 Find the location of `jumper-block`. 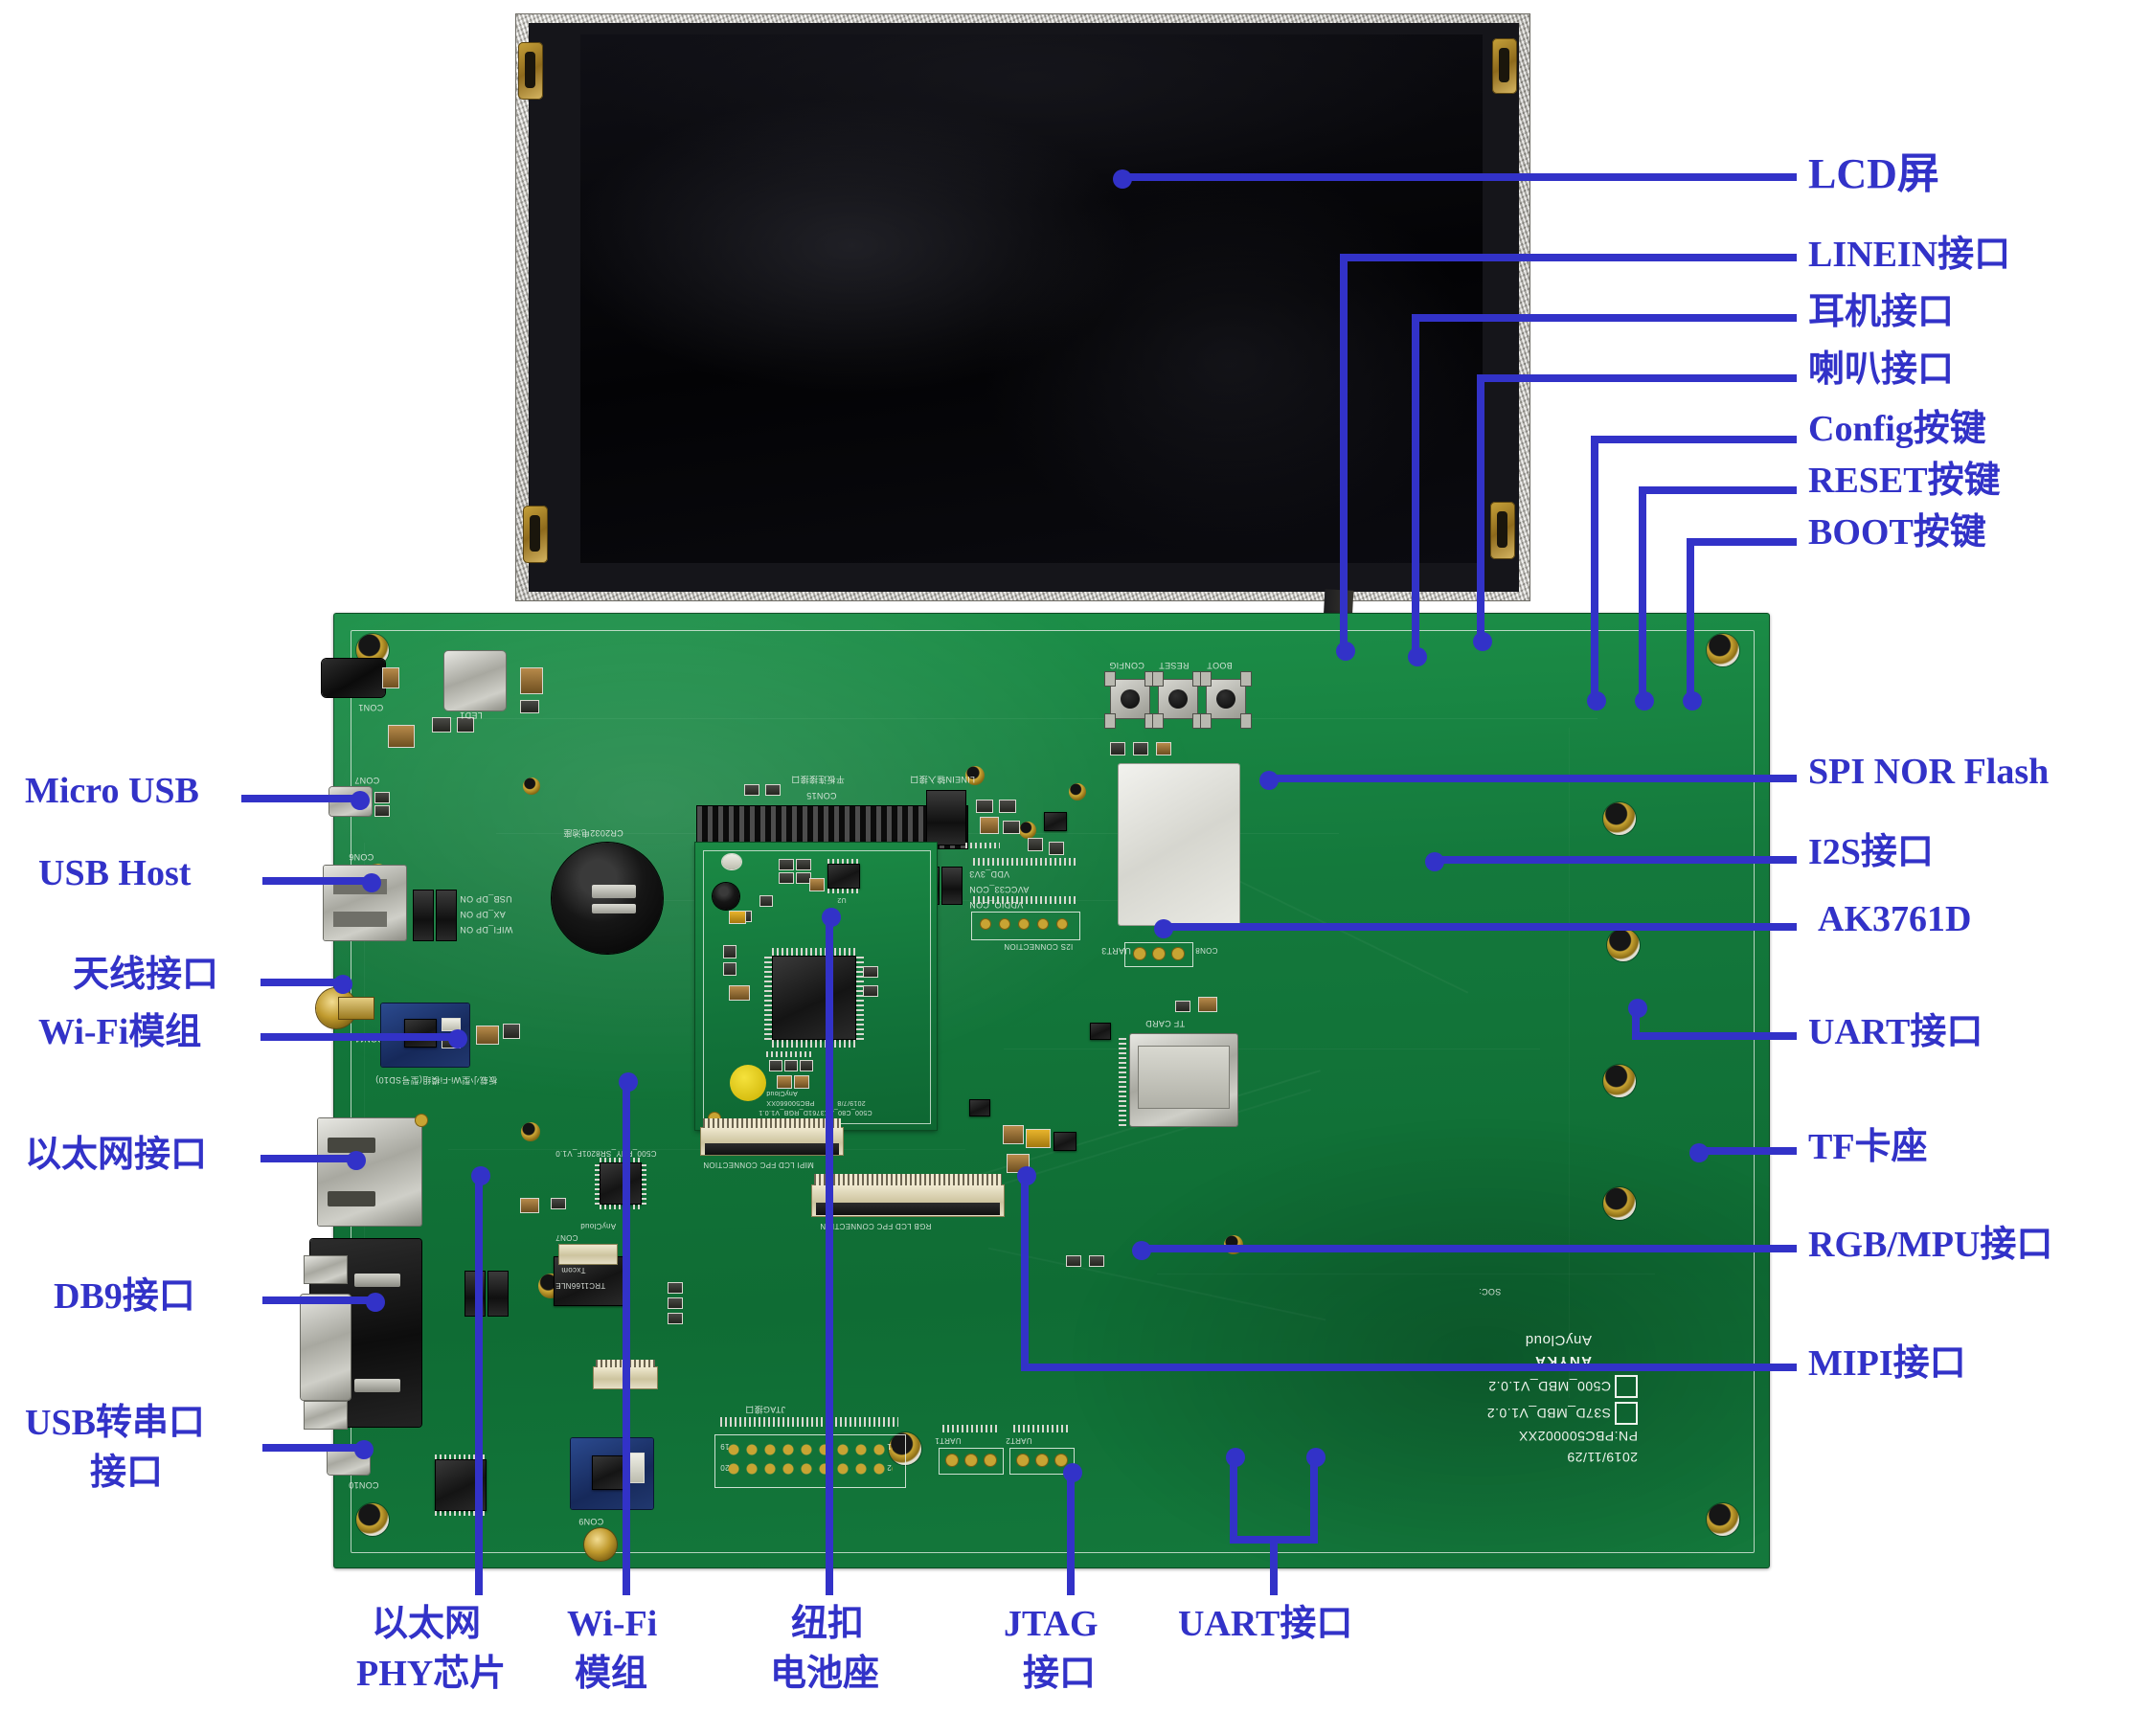

jumper-block is located at coordinates (423, 915).